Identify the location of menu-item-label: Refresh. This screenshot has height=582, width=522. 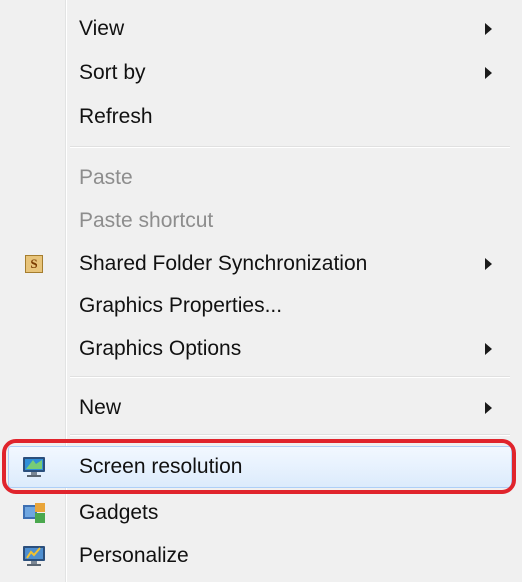
(116, 116).